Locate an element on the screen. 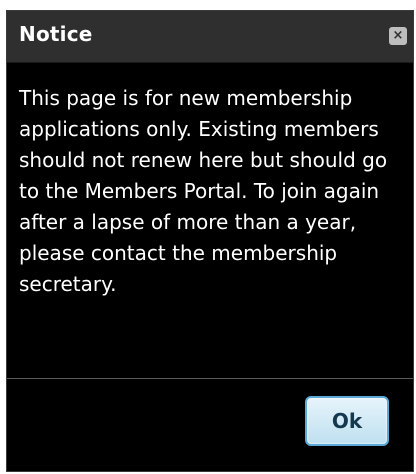  close-icon: × is located at coordinates (398, 35).